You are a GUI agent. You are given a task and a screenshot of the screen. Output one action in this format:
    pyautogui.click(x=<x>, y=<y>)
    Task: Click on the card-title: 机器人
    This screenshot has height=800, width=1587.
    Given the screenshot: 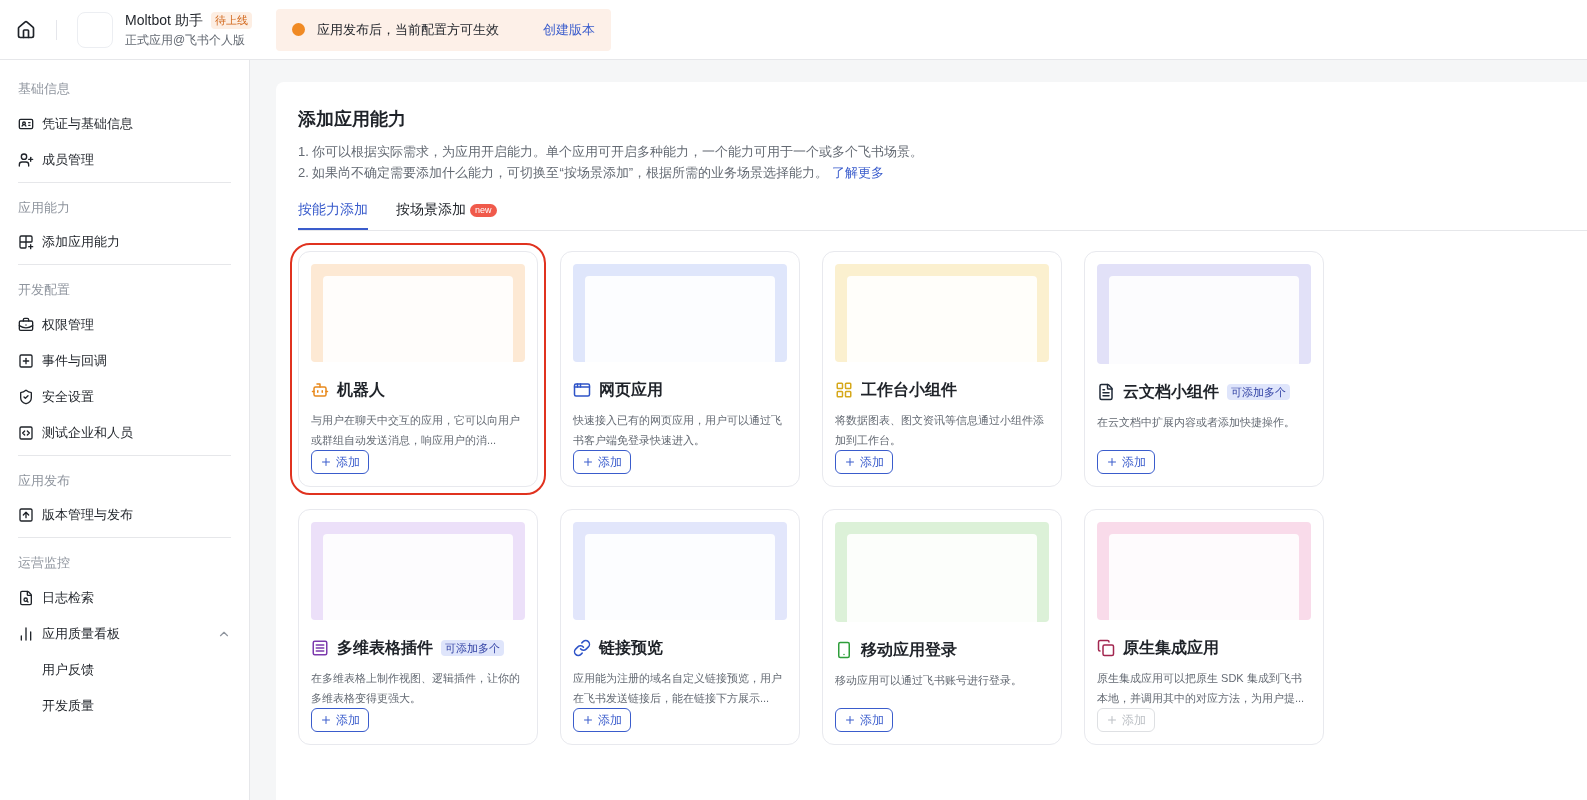 What is the action you would take?
    pyautogui.click(x=361, y=390)
    